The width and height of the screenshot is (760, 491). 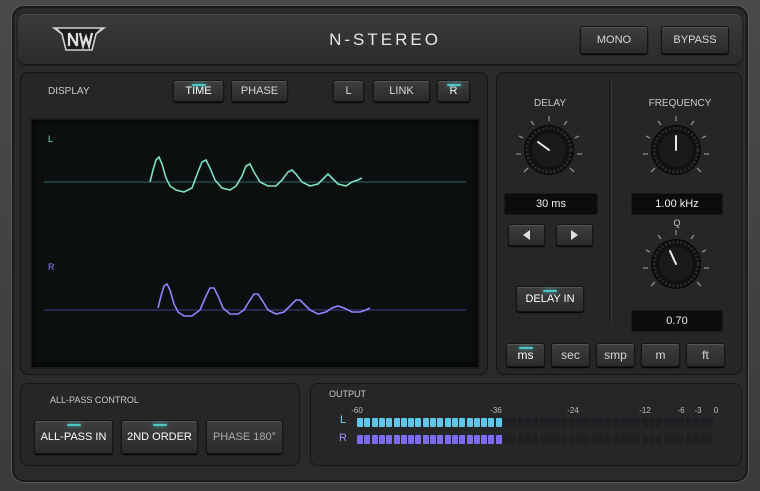 I want to click on frequency-label: FREQUENCY, so click(x=680, y=103).